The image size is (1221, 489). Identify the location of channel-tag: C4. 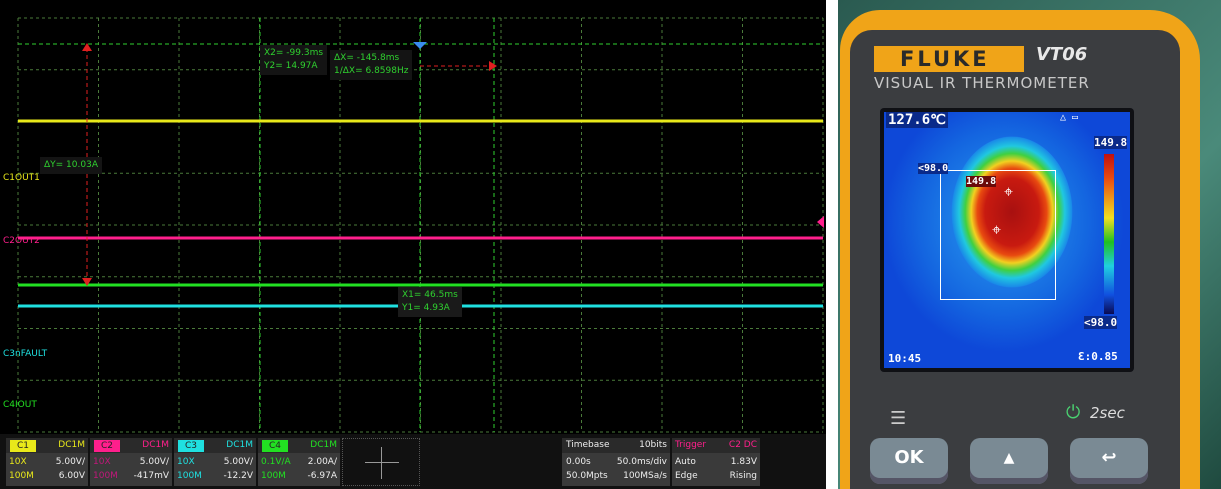
(275, 446).